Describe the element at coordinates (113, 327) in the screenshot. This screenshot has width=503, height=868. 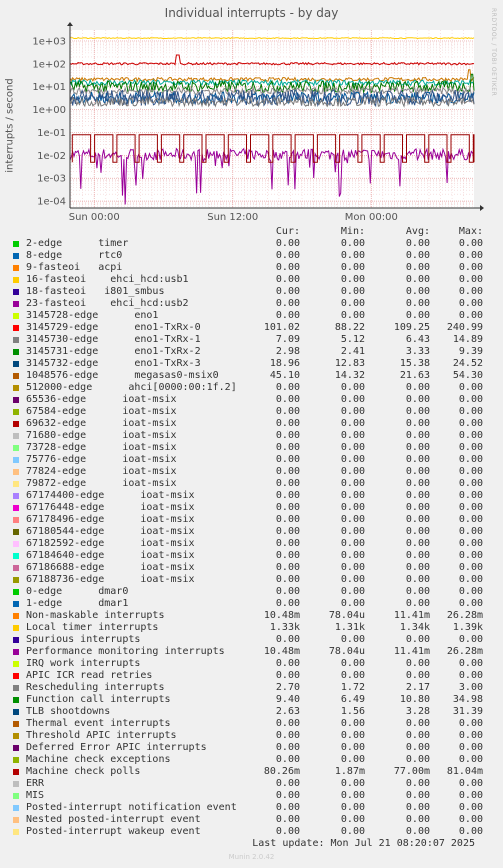
I see `legend-label: 3145729-edge eno1-TxRx-0` at that location.